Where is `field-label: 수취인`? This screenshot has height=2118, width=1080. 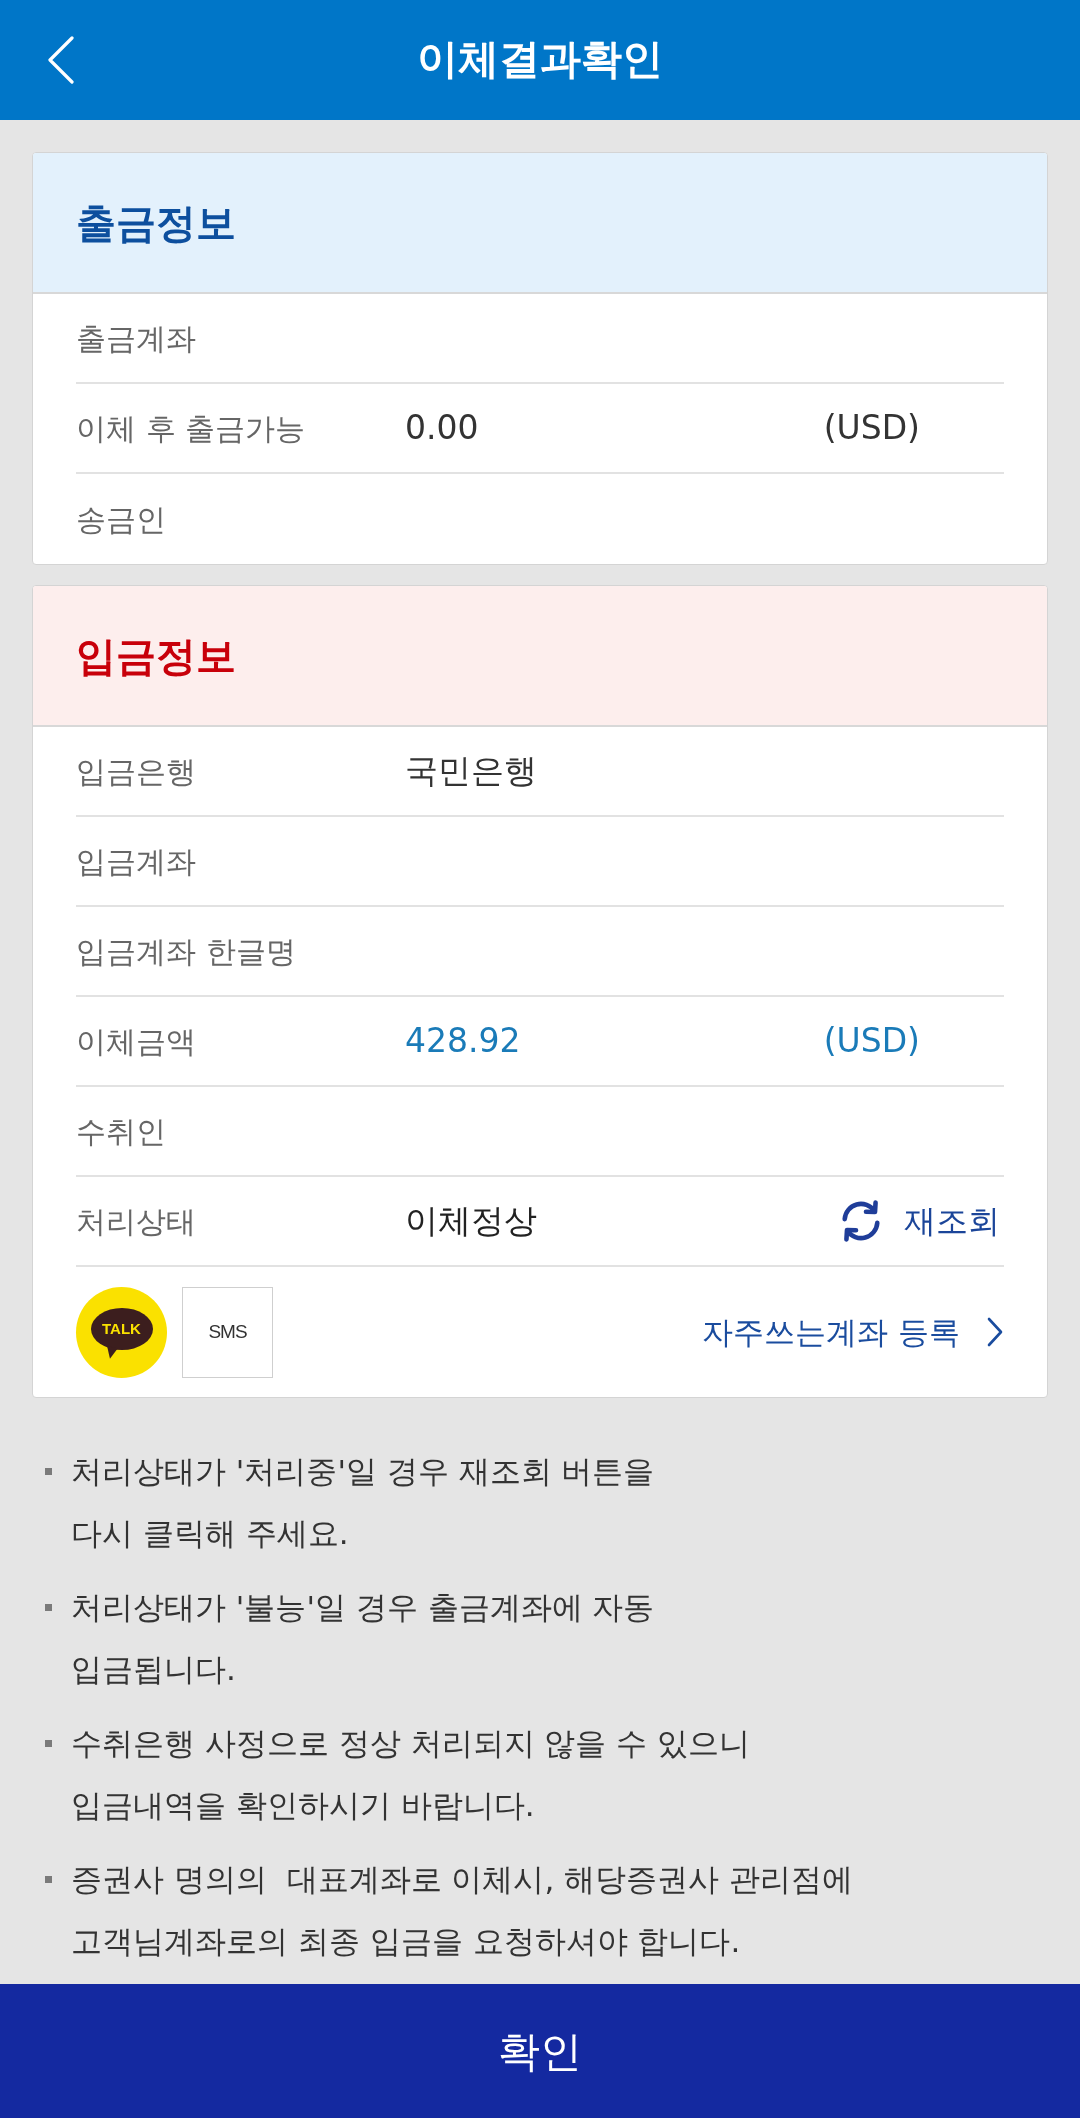
field-label: 수취인 is located at coordinates (121, 1131).